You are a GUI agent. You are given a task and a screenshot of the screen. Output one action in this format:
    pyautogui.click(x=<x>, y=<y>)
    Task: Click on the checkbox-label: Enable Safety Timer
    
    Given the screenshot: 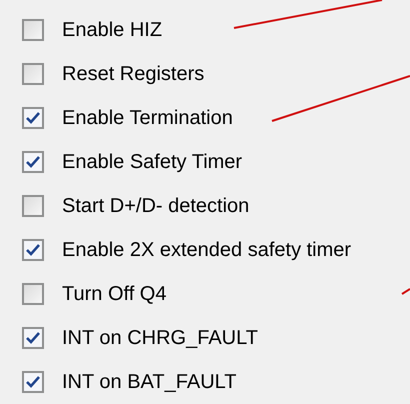 What is the action you would take?
    pyautogui.click(x=152, y=162)
    